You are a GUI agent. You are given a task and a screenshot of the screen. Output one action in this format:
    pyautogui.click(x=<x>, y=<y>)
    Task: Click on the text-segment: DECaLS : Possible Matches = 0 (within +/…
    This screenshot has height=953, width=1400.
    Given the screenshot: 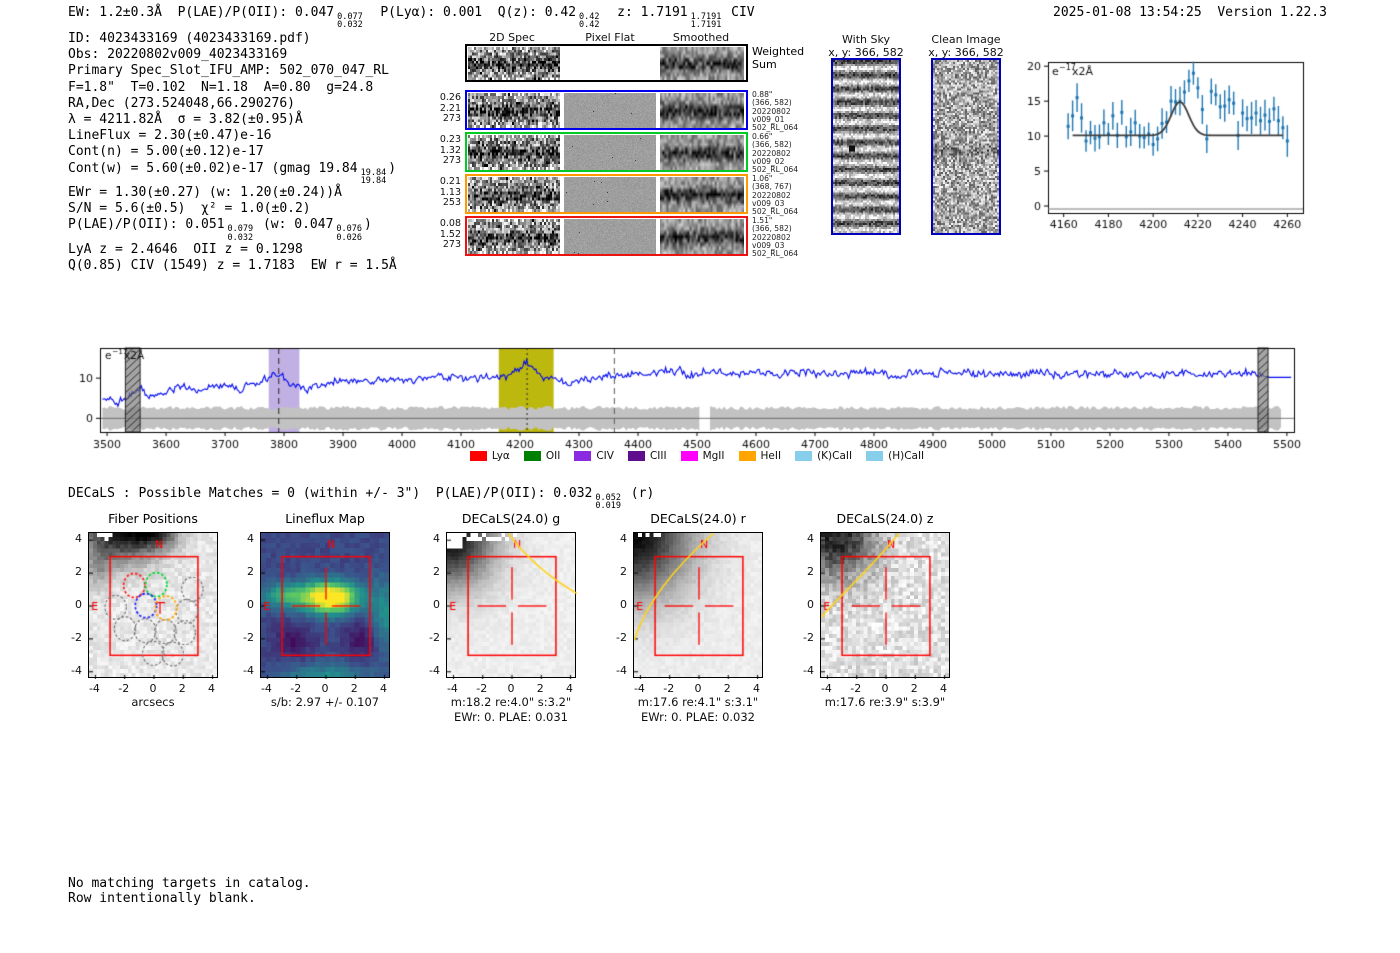 What is the action you would take?
    pyautogui.click(x=330, y=493)
    